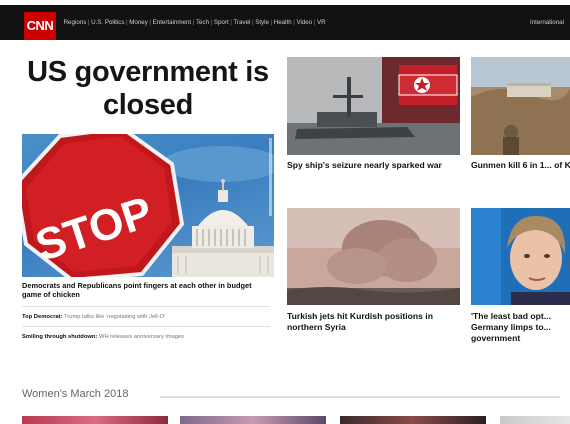 This screenshot has height=424, width=570. I want to click on nav-link-entertainment: Entertainment, so click(172, 22).